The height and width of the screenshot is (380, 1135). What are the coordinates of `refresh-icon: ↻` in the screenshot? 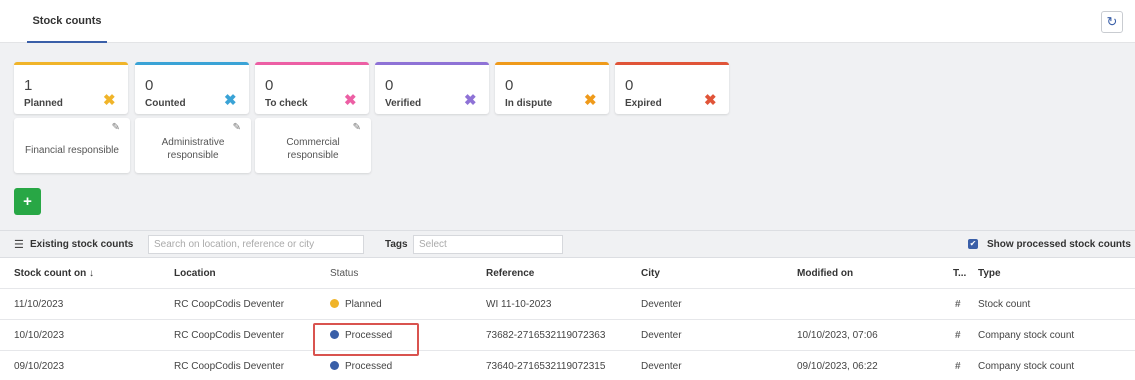 It's located at (1112, 21).